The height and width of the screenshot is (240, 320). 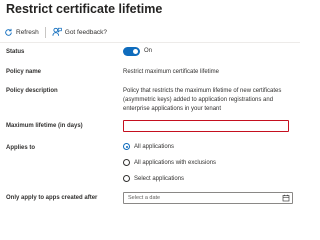 I want to click on only-apply-after-label: Only apply to apps created after, so click(x=52, y=198).